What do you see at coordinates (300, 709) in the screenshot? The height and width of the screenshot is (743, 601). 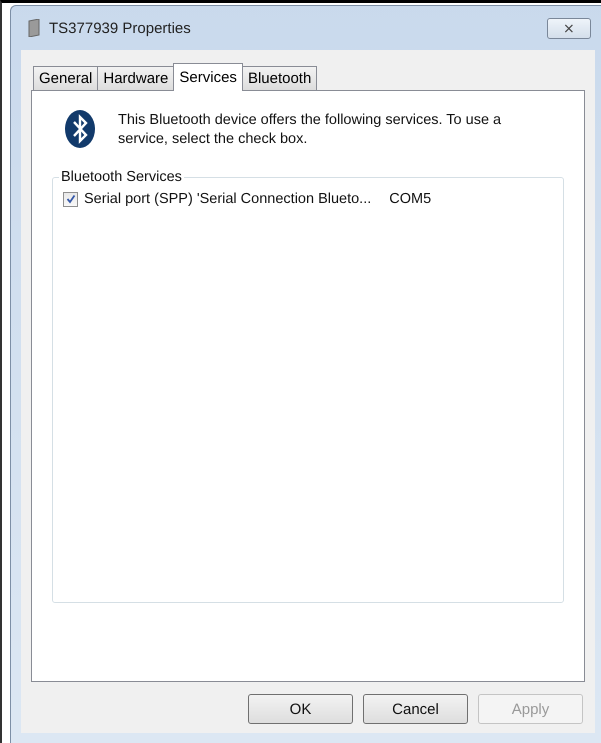 I see `dialog-button: OK` at bounding box center [300, 709].